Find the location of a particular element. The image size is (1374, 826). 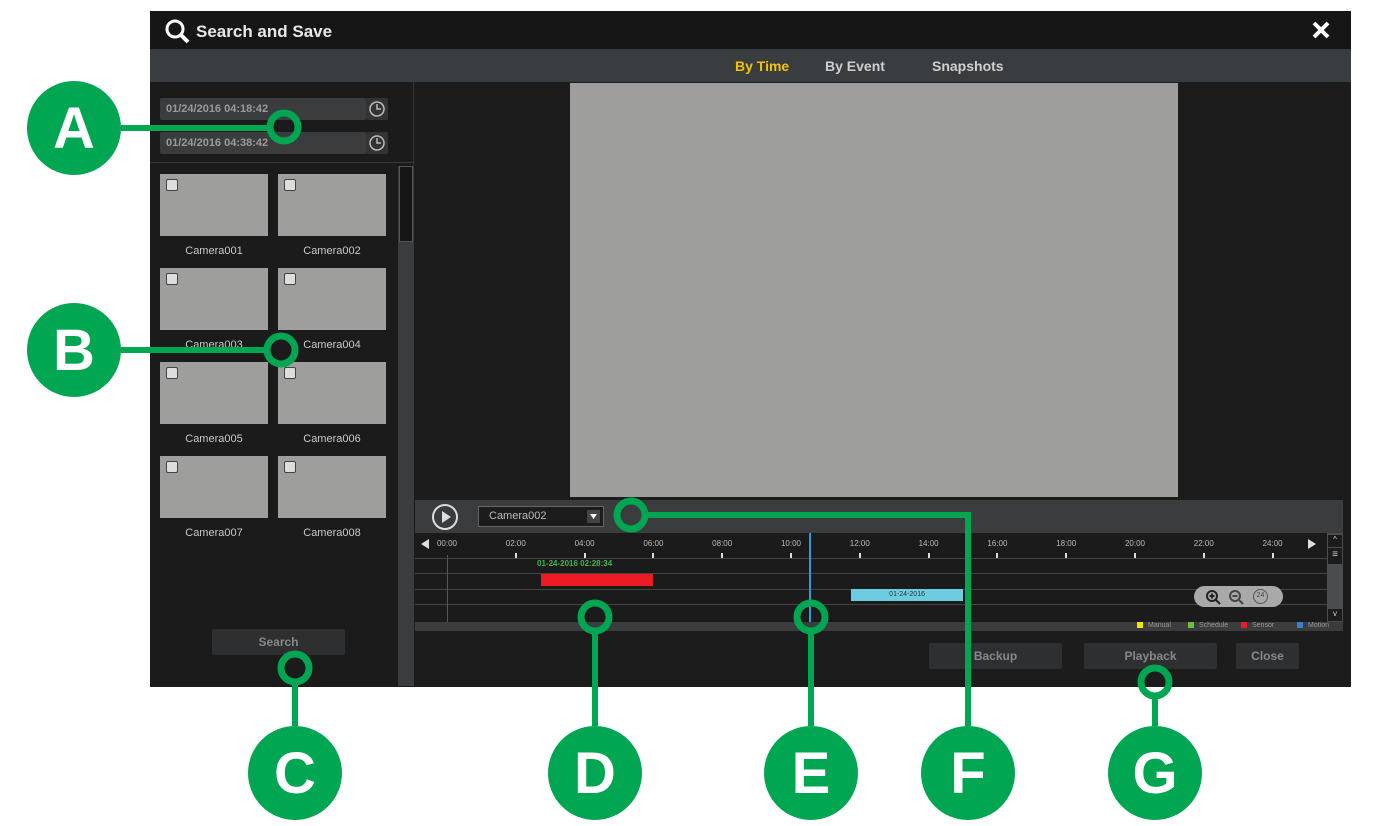

callout-letter: G is located at coordinates (1154, 773).